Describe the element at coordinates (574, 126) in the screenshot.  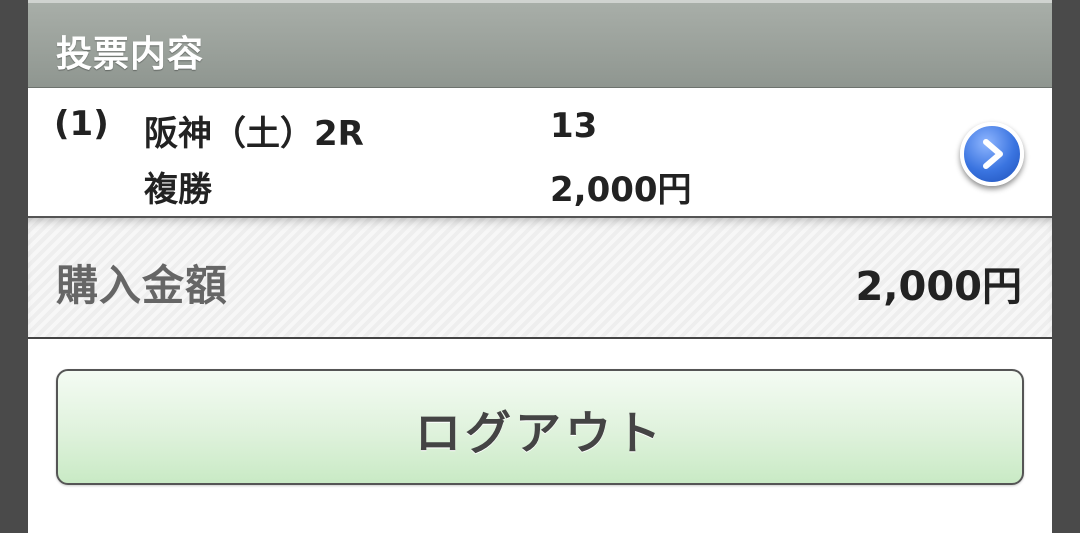
I see `bet-horse-number: 13` at that location.